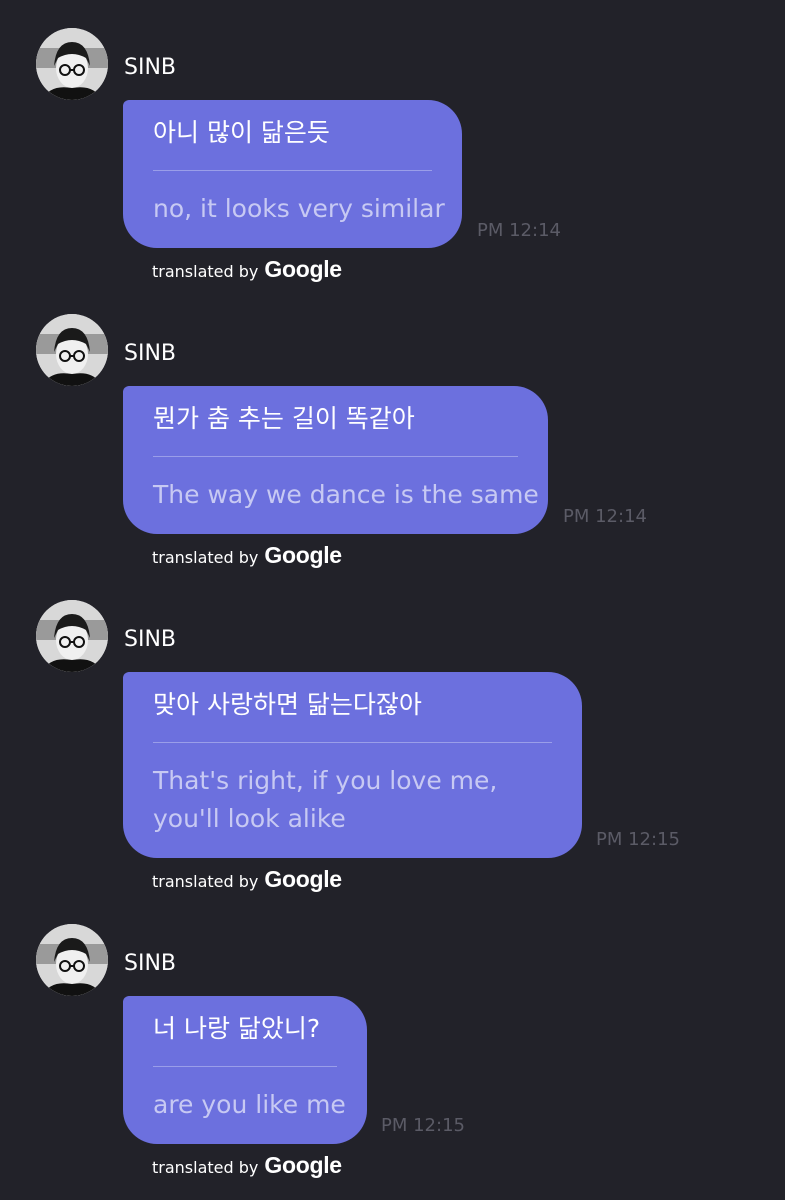 Image resolution: width=785 pixels, height=1200 pixels. What do you see at coordinates (245, 1070) in the screenshot?
I see `message-bubble: 너 나랑 닮았니? are you like me` at bounding box center [245, 1070].